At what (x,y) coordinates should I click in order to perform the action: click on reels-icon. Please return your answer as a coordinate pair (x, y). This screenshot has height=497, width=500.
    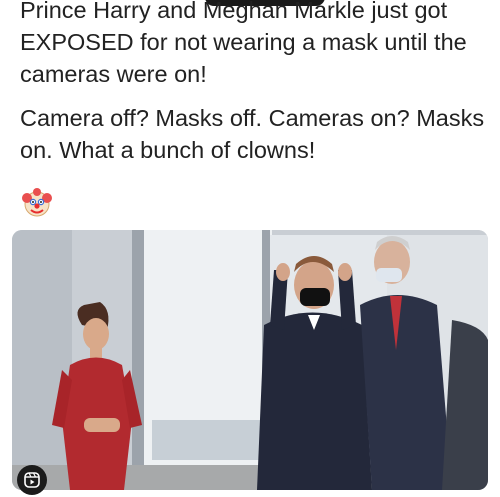
    Looking at the image, I should click on (32, 480).